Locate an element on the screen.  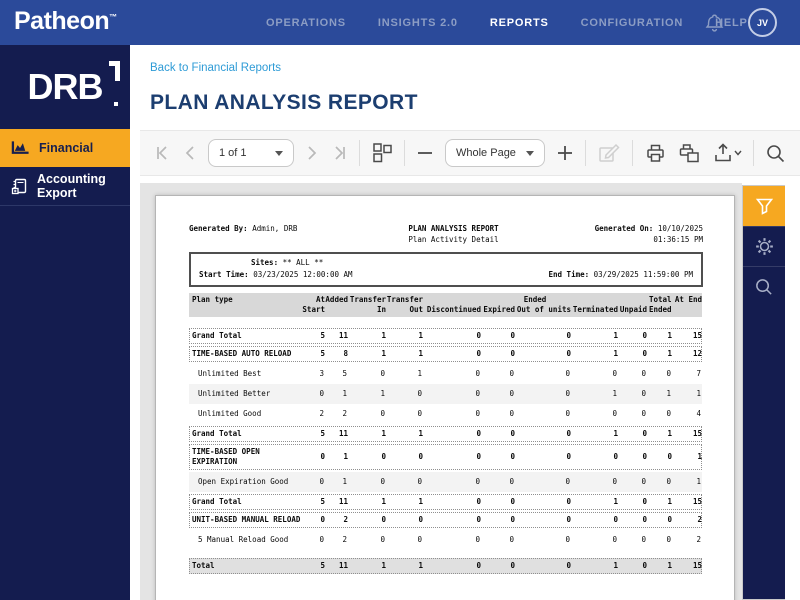
column-header-added: Added is located at coordinates (336, 299).